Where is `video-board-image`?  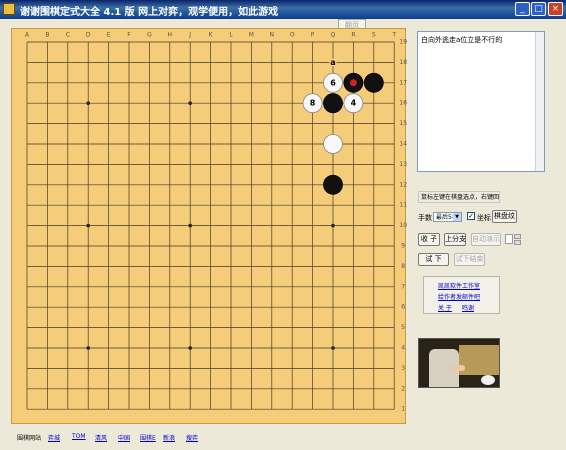
video-board-image is located at coordinates (479, 360).